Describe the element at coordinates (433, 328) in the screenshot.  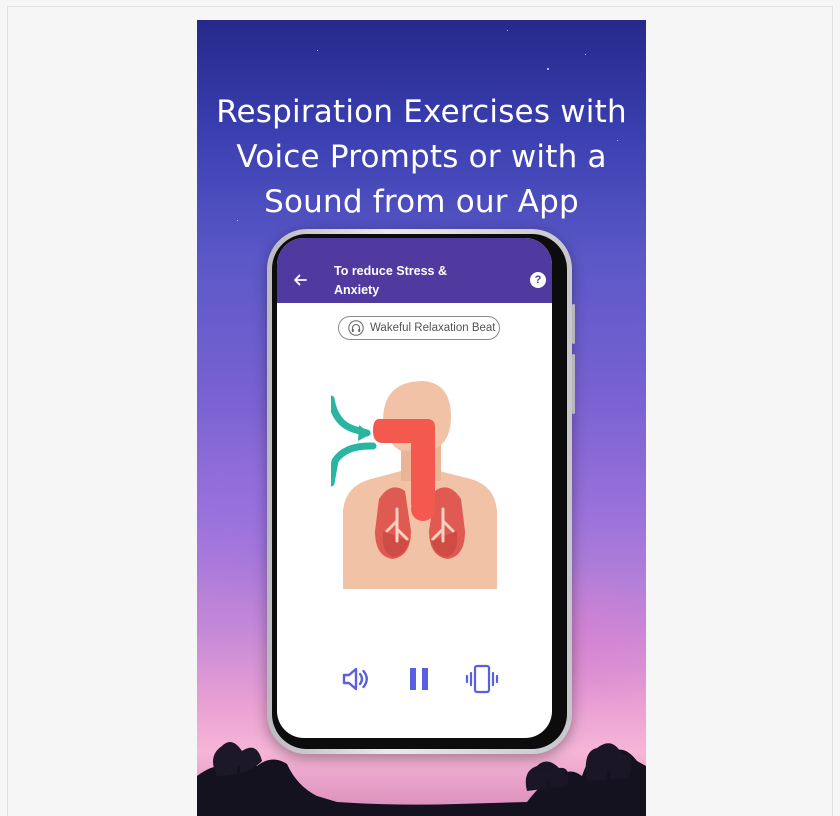
I see `sound-chip-label: Wakeful Relaxation Beat` at that location.